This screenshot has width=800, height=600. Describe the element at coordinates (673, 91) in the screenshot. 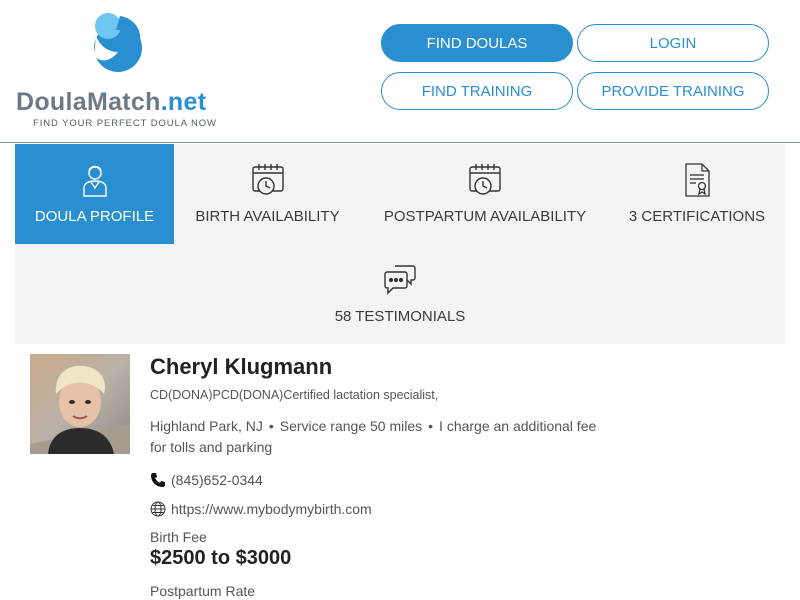

I see `provide-training-button: PROVIDE TRAINING` at that location.